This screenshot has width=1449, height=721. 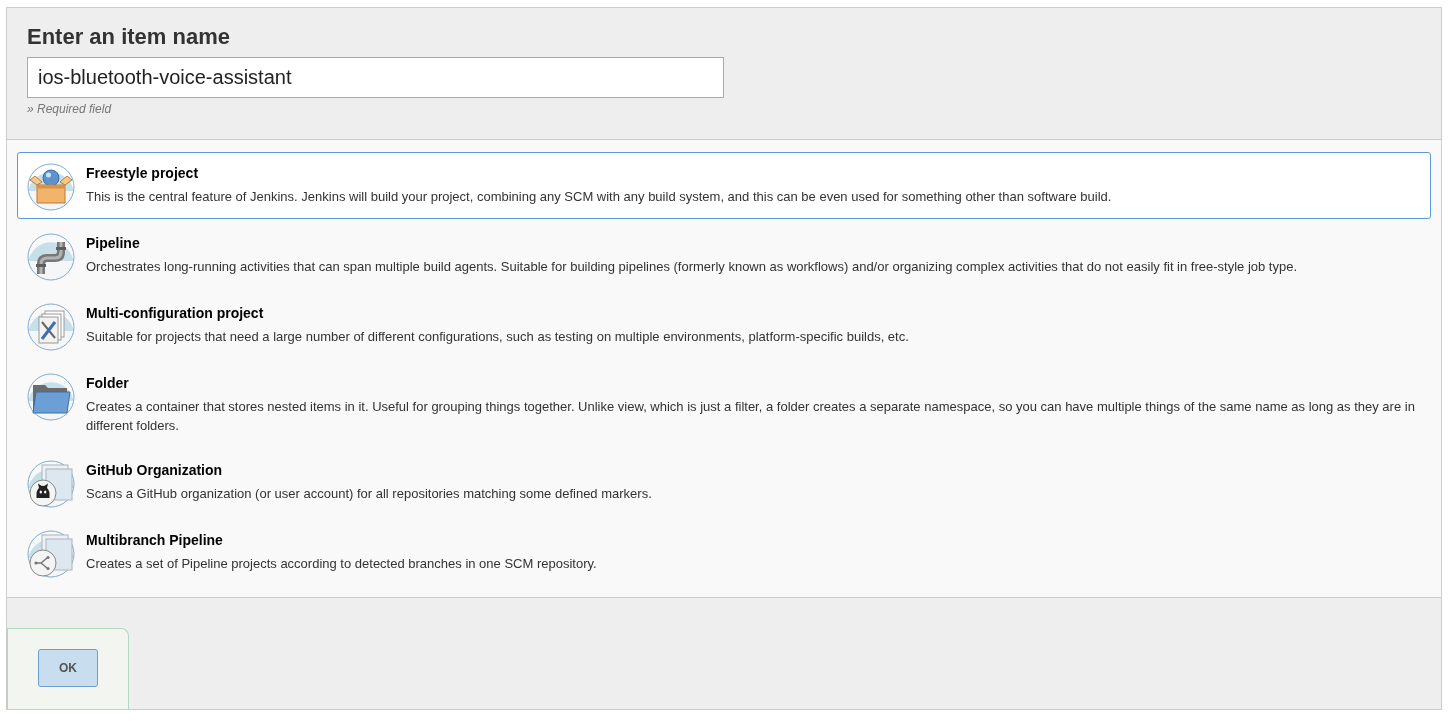 What do you see at coordinates (369, 494) in the screenshot?
I see `item-type-description: Scans a GitHub organization (or user account) for all repositories matching some defined markers.` at bounding box center [369, 494].